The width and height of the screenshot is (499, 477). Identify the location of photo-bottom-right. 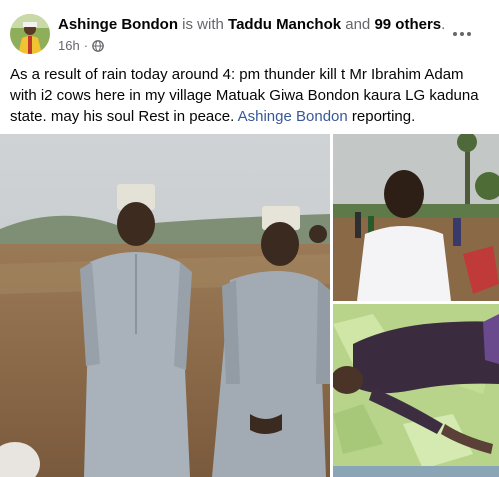
(416, 390).